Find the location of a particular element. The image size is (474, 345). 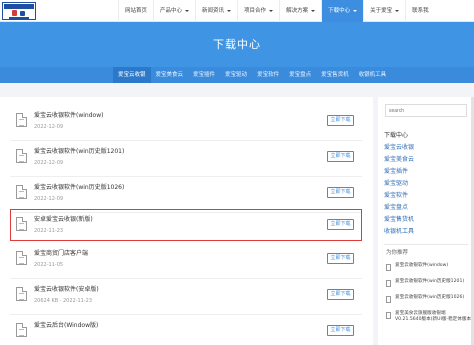

list-item: 爱宝云收银软件(win历史版1026) 2022-12-09 立即下载 is located at coordinates (186, 194).